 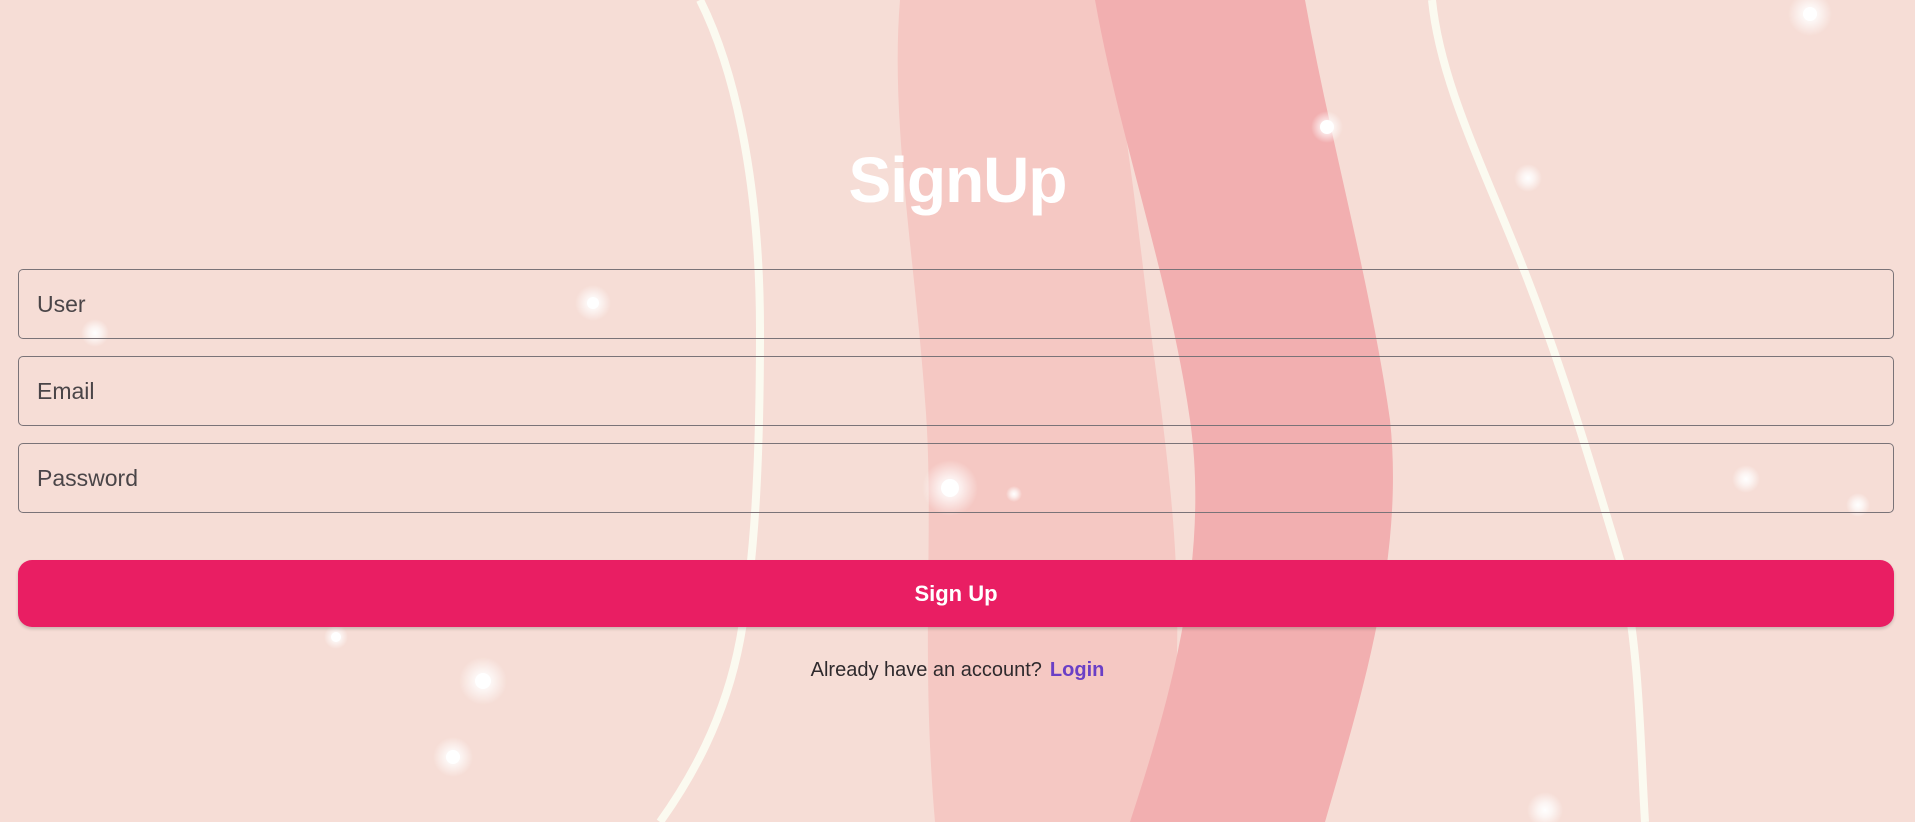 I want to click on login-link: Login, so click(x=1077, y=670).